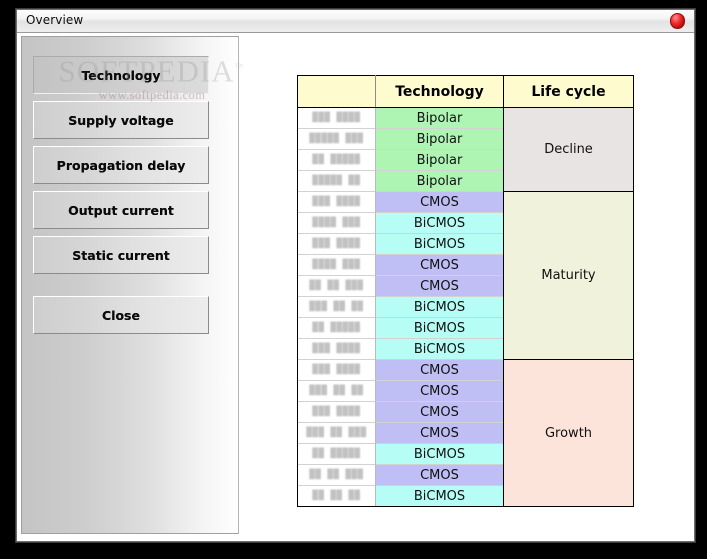 This screenshot has height=559, width=707. What do you see at coordinates (568, 91) in the screenshot?
I see `column-header-life-cycle: Life cycle` at bounding box center [568, 91].